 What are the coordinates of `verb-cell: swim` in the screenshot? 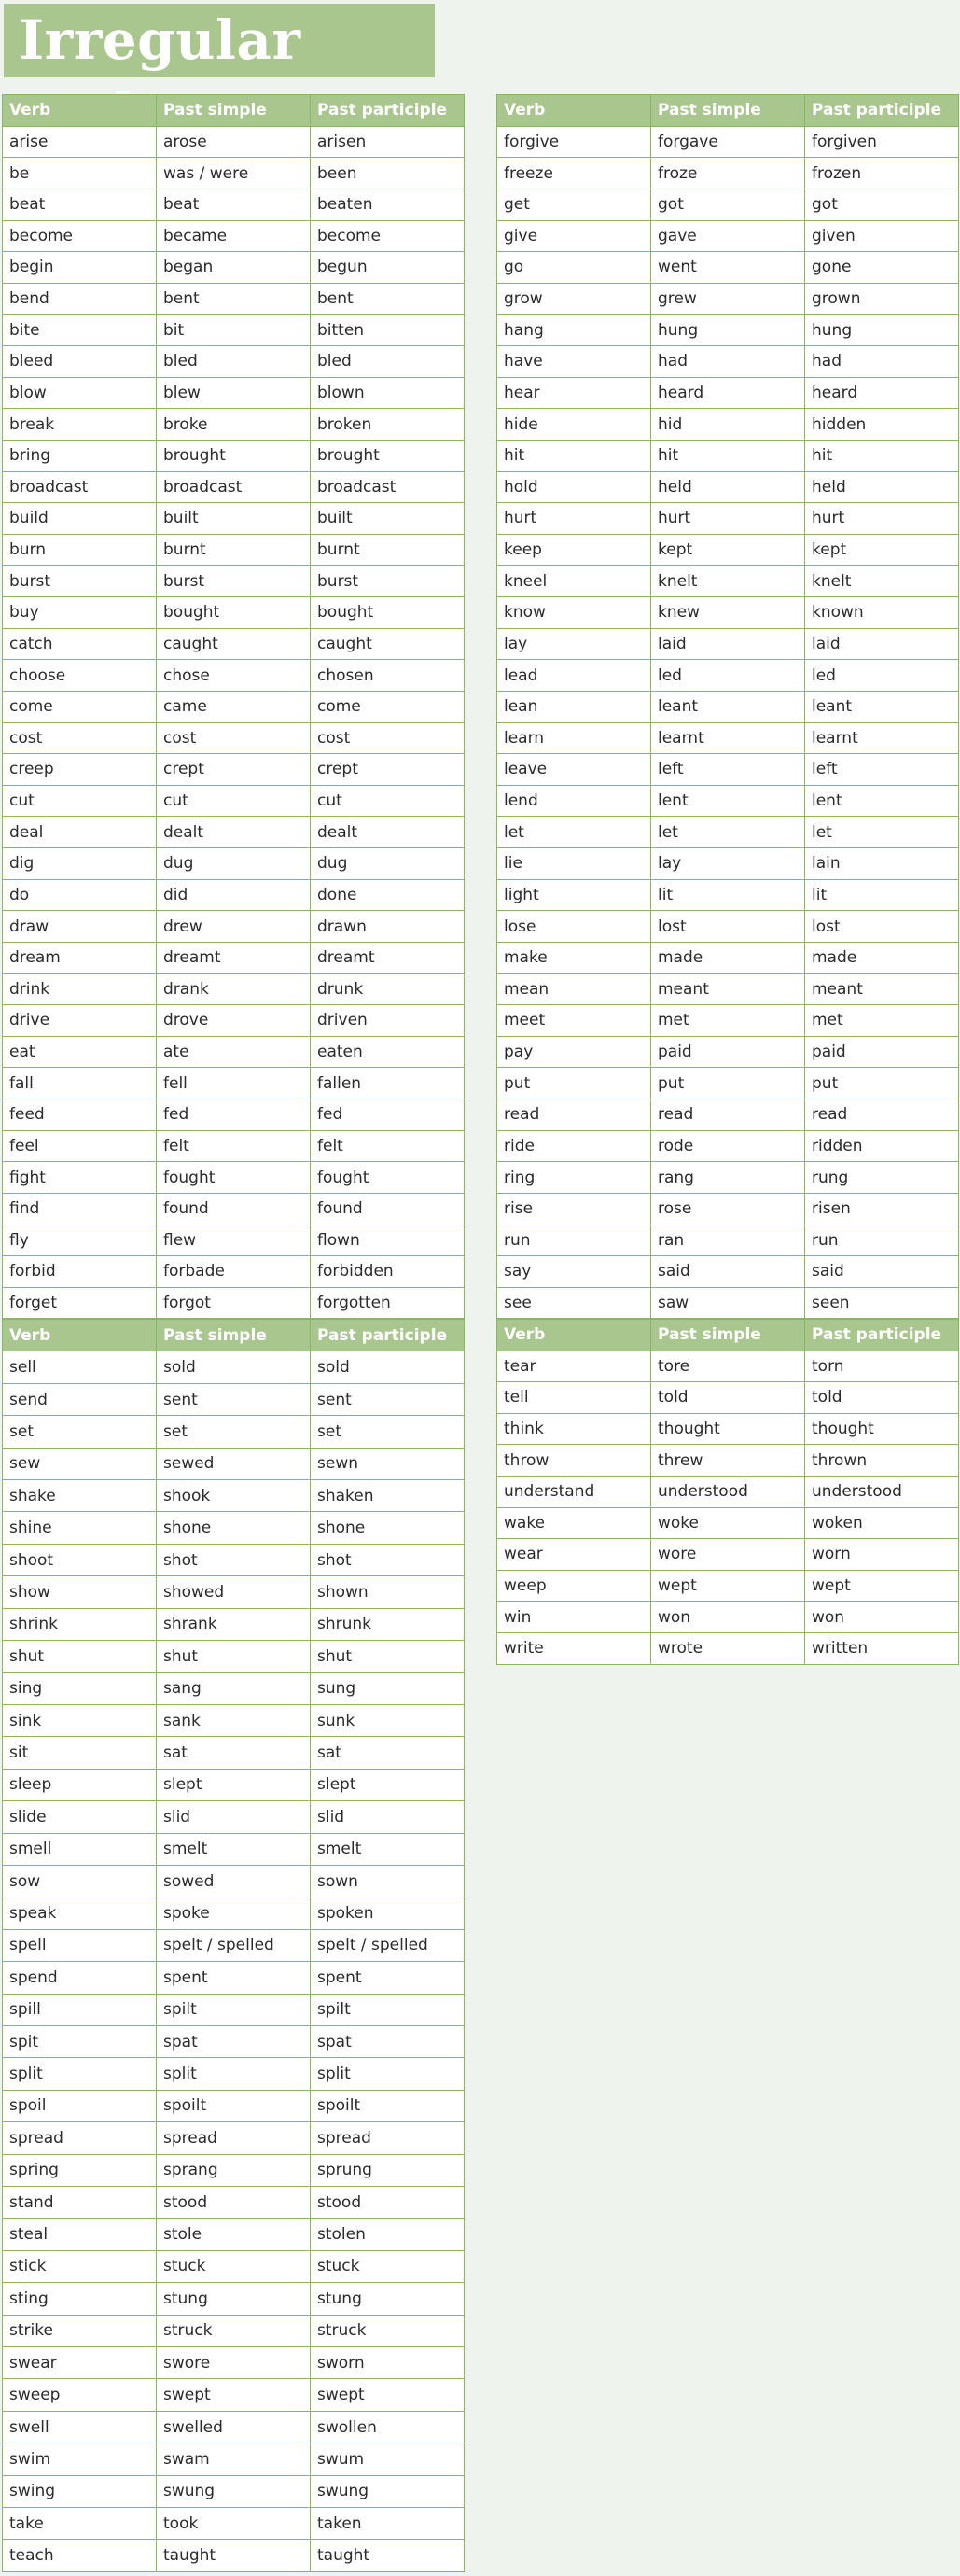 It's located at (79, 2459).